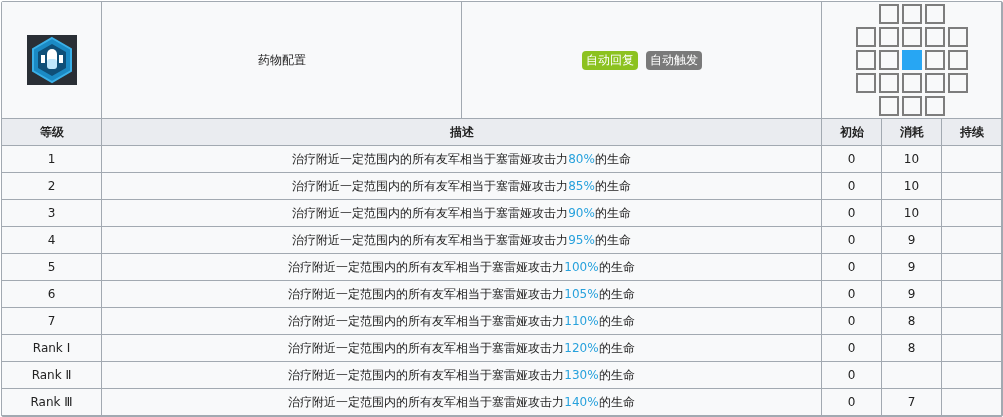  Describe the element at coordinates (51, 186) in the screenshot. I see `table-cell: 2` at that location.